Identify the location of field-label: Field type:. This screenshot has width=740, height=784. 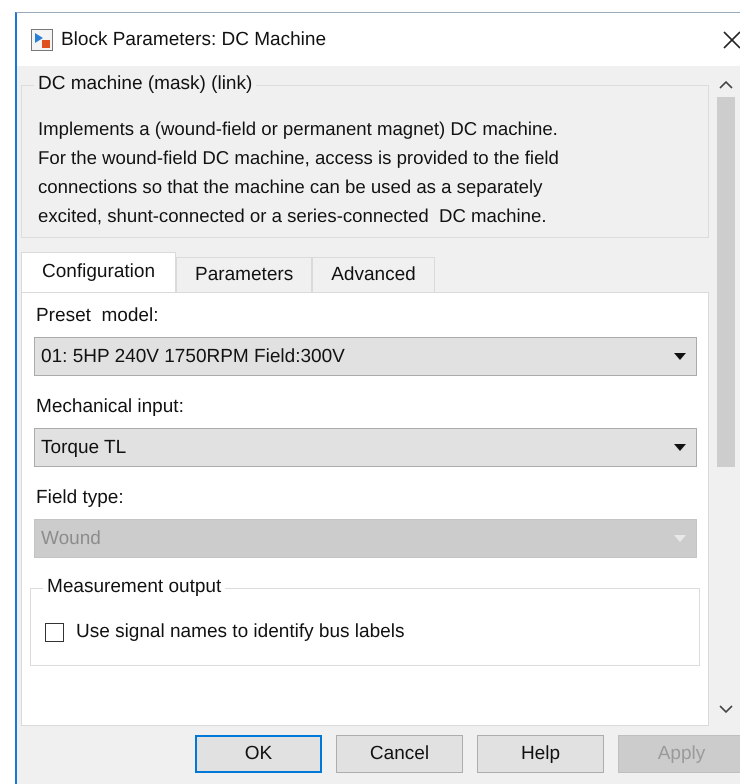
(80, 498).